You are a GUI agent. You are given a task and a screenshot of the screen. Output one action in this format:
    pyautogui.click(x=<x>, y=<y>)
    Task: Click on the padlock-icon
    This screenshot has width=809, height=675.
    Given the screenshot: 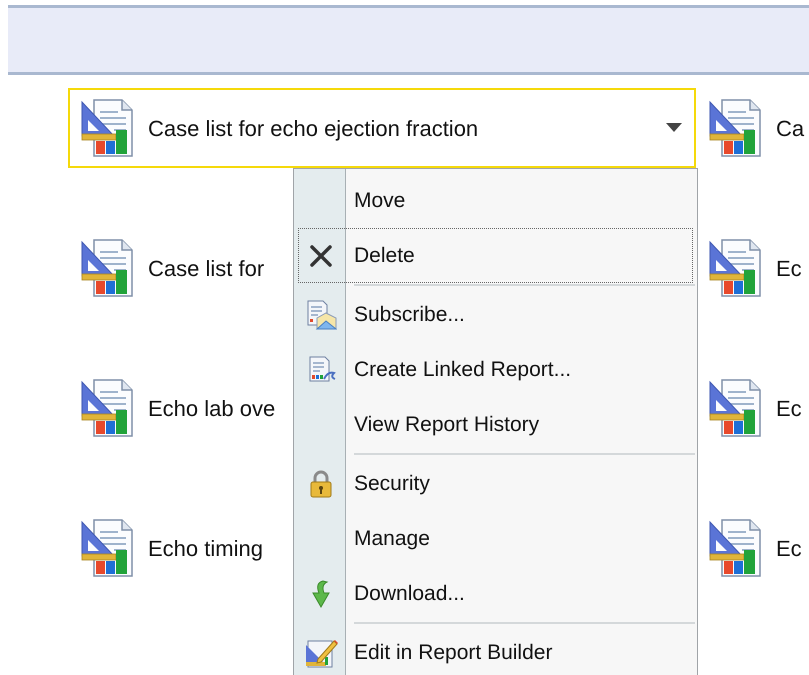 What is the action you would take?
    pyautogui.click(x=320, y=484)
    